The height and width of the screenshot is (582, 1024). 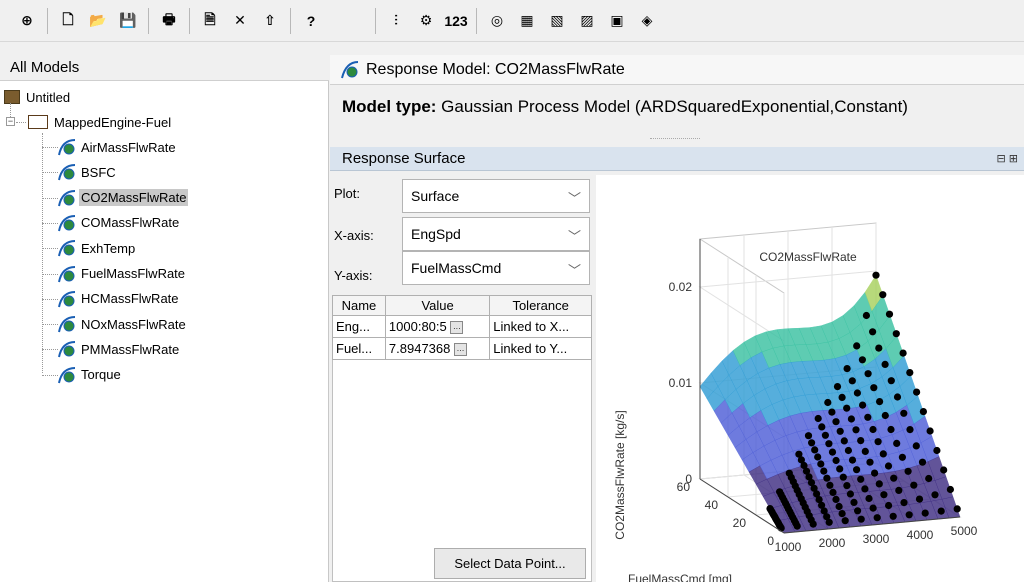 What do you see at coordinates (647, 21) in the screenshot?
I see `export-icon: ◈` at bounding box center [647, 21].